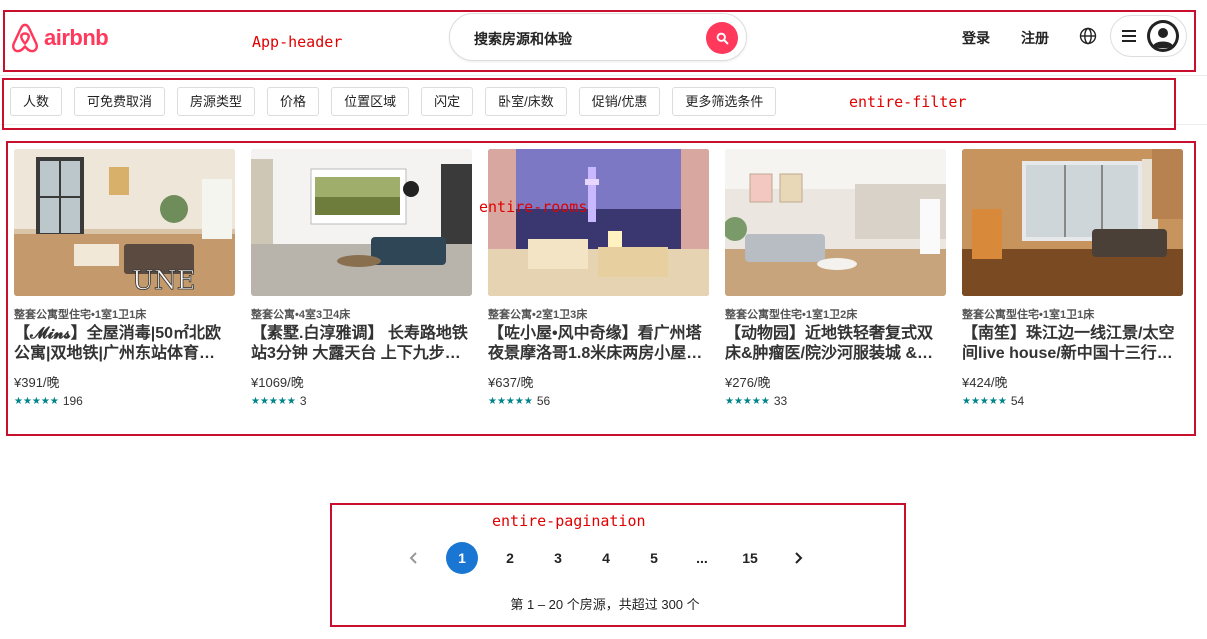 This screenshot has width=1207, height=639. What do you see at coordinates (297, 42) in the screenshot?
I see `header-annotation-label: App-header` at bounding box center [297, 42].